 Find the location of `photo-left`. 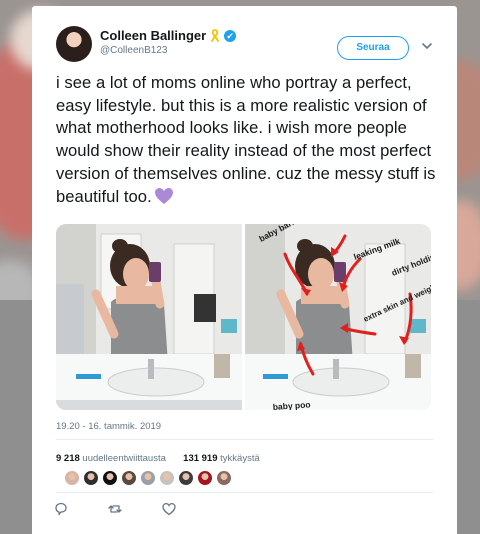

photo-left is located at coordinates (149, 317).